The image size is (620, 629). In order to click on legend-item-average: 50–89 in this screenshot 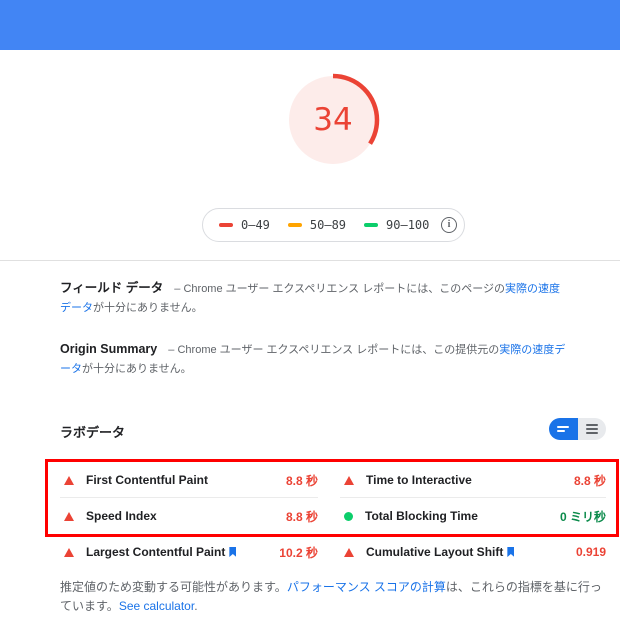, I will do `click(317, 225)`.